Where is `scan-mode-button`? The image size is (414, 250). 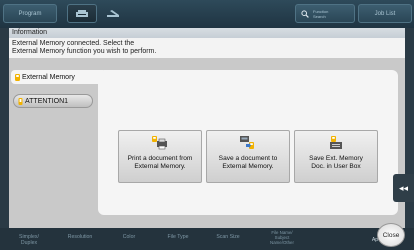
scan-mode-button is located at coordinates (113, 13).